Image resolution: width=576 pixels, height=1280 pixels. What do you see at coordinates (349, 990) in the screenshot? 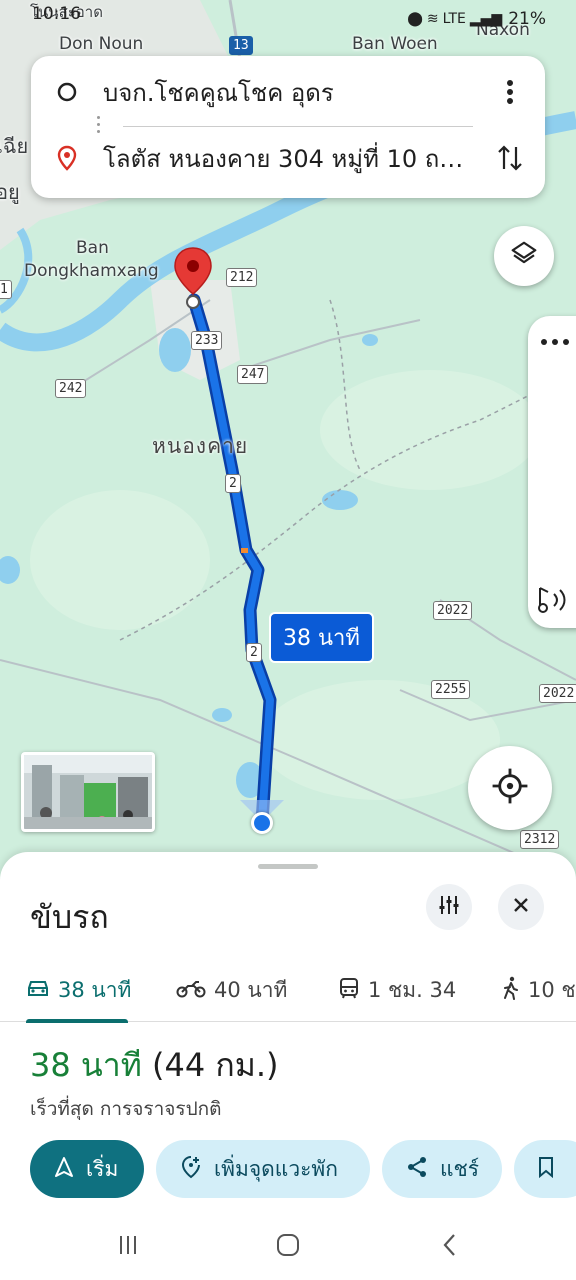
I see `transit-icon` at bounding box center [349, 990].